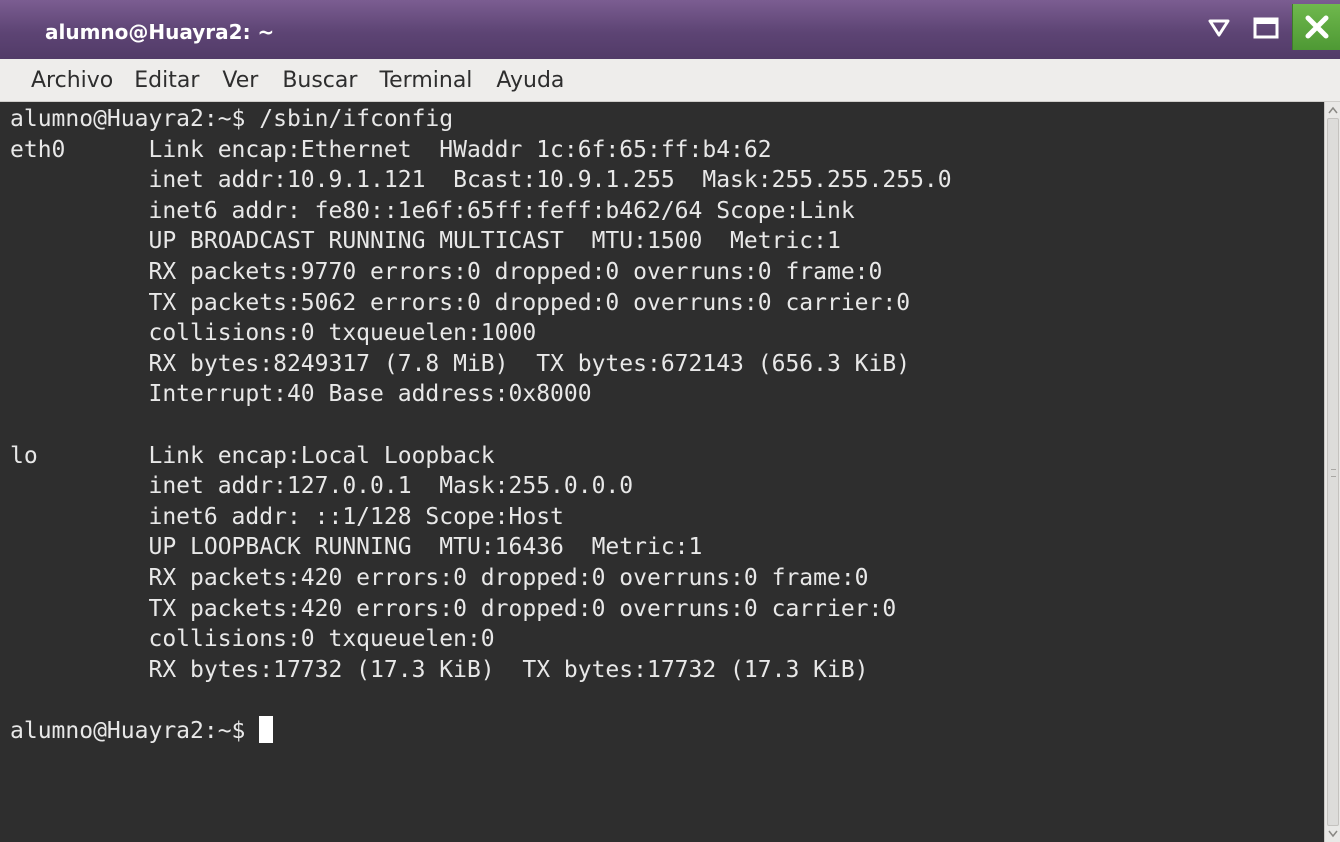 This screenshot has height=842, width=1340. Describe the element at coordinates (308, 394) in the screenshot. I see `terminal-line: Interrupt:40 Base address:0x8000` at that location.